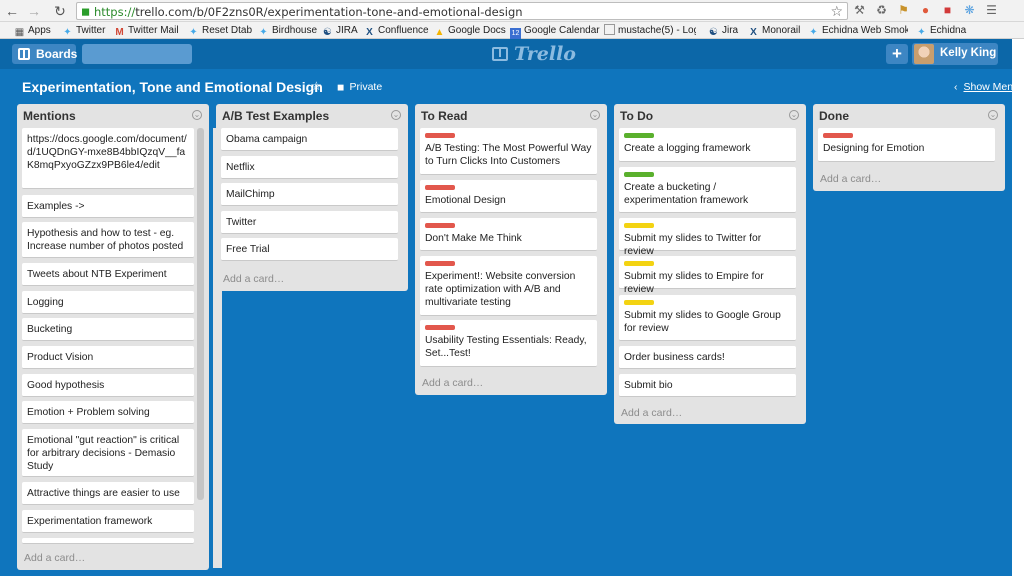  What do you see at coordinates (947, 10) in the screenshot?
I see `adblock-icon: ■` at bounding box center [947, 10].